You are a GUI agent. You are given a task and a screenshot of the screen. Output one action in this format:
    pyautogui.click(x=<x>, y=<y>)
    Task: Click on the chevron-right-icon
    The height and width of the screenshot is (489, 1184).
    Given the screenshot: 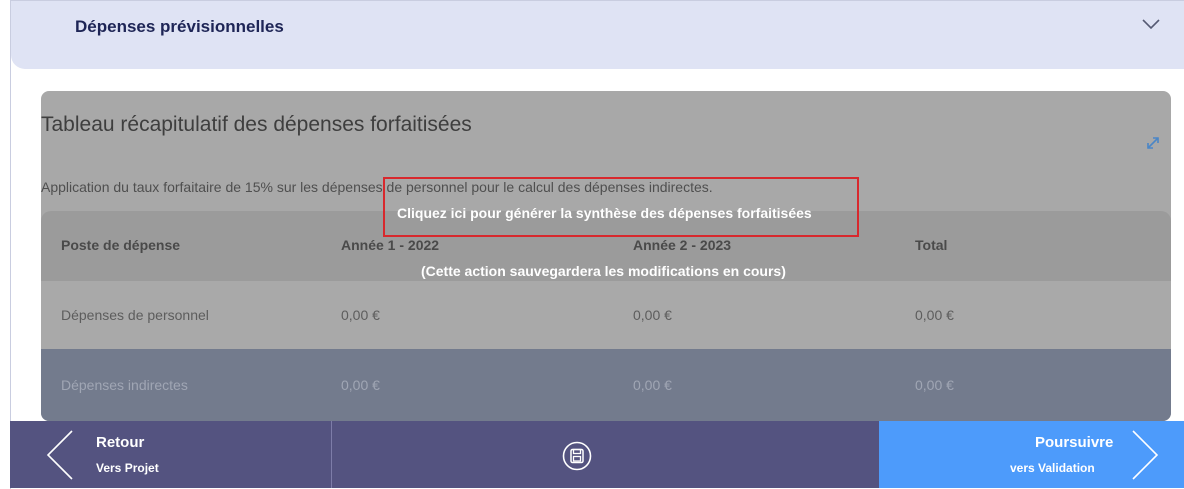 What is the action you would take?
    pyautogui.click(x=1145, y=455)
    